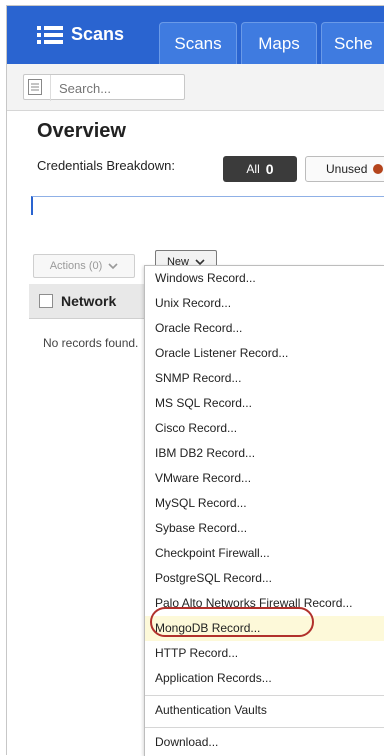 This screenshot has width=384, height=756. Describe the element at coordinates (253, 169) in the screenshot. I see `filter-all-label: All` at that location.